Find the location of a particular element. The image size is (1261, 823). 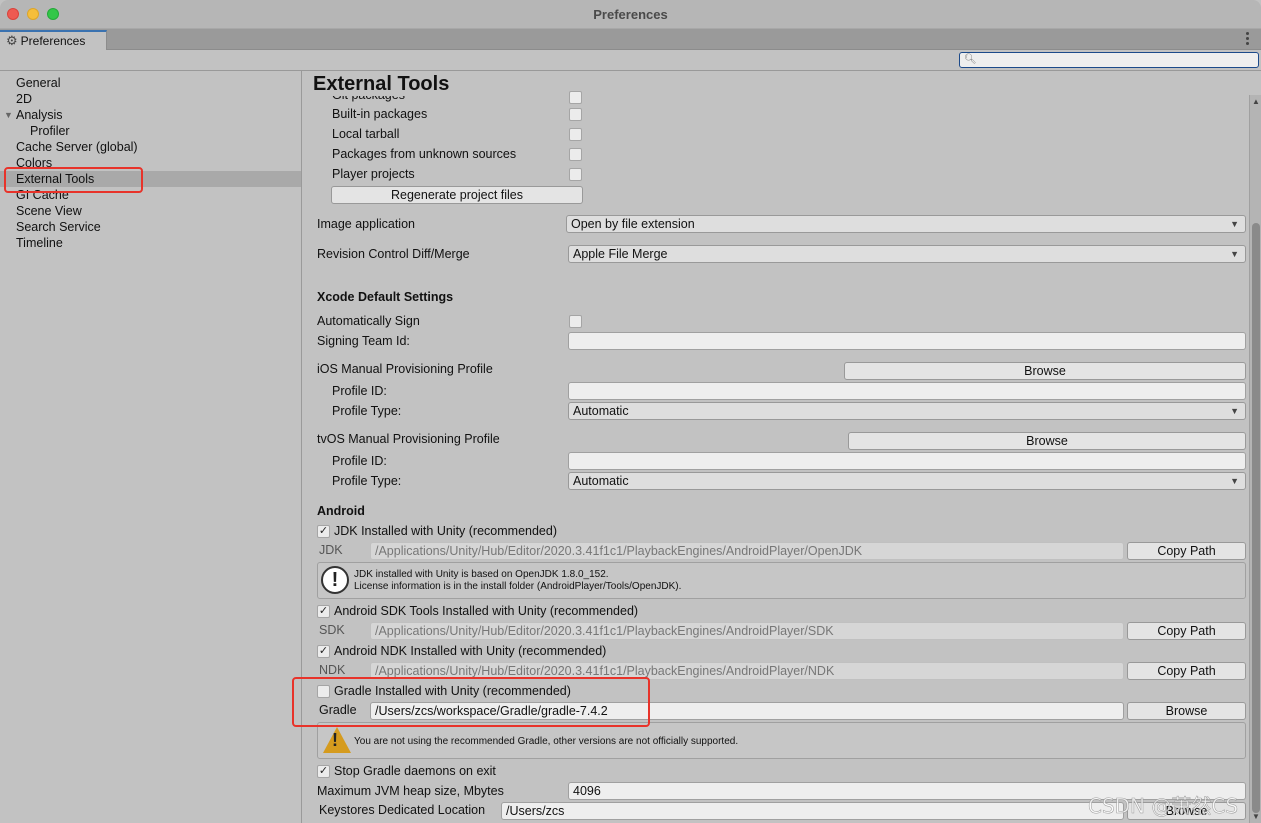

android-heading: Android is located at coordinates (341, 511).